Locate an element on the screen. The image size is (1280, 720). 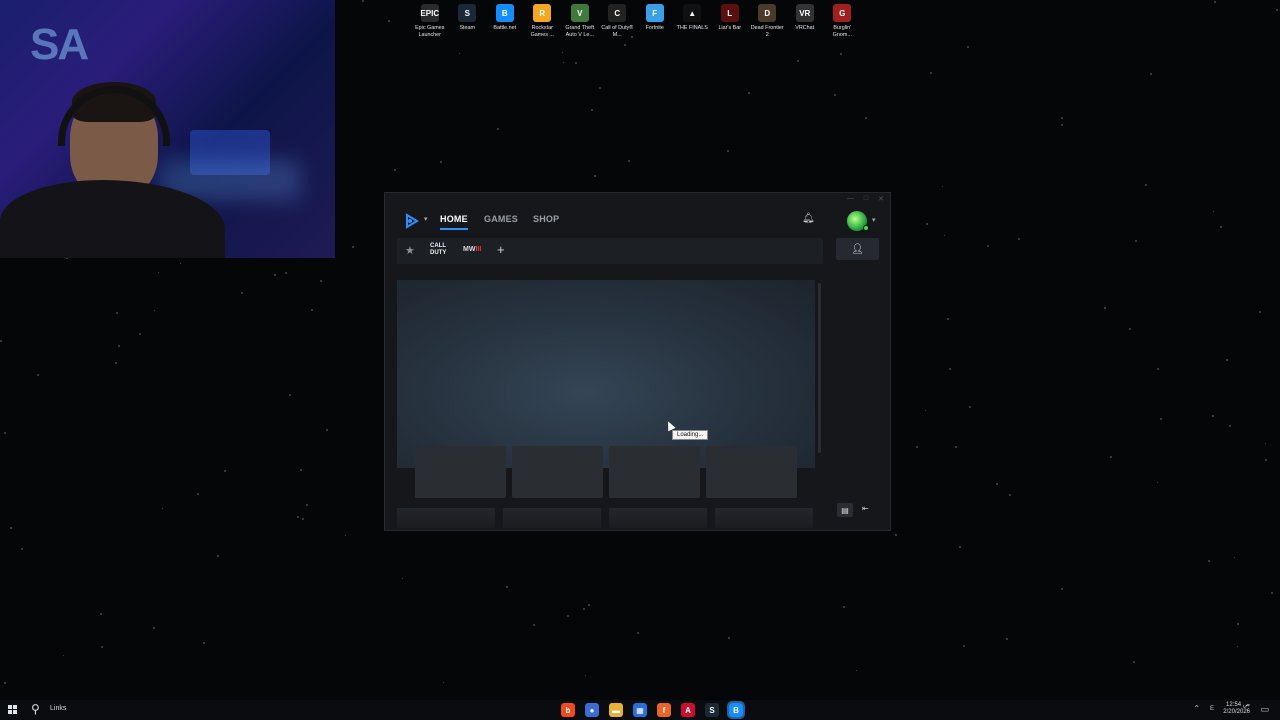
close-icon: ✕ is located at coordinates (881, 199).